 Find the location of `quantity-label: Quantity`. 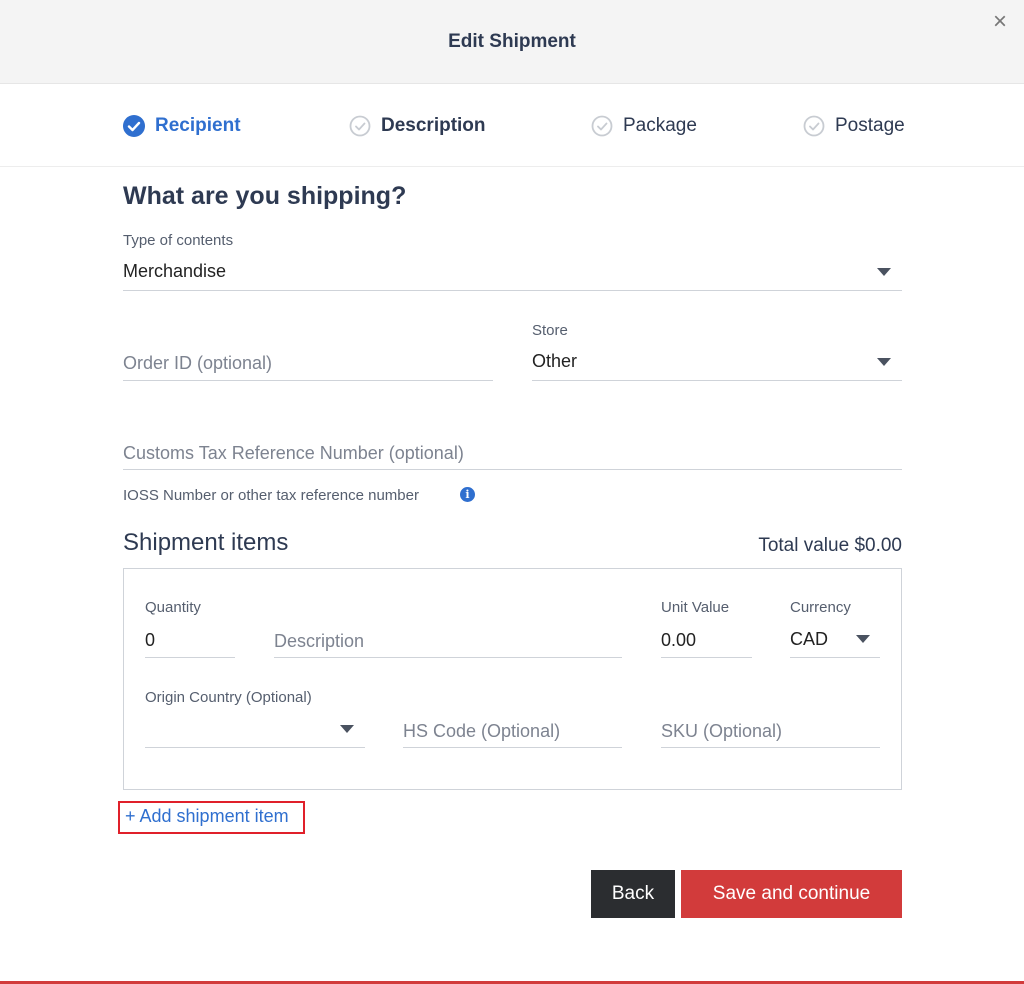

quantity-label: Quantity is located at coordinates (173, 607).